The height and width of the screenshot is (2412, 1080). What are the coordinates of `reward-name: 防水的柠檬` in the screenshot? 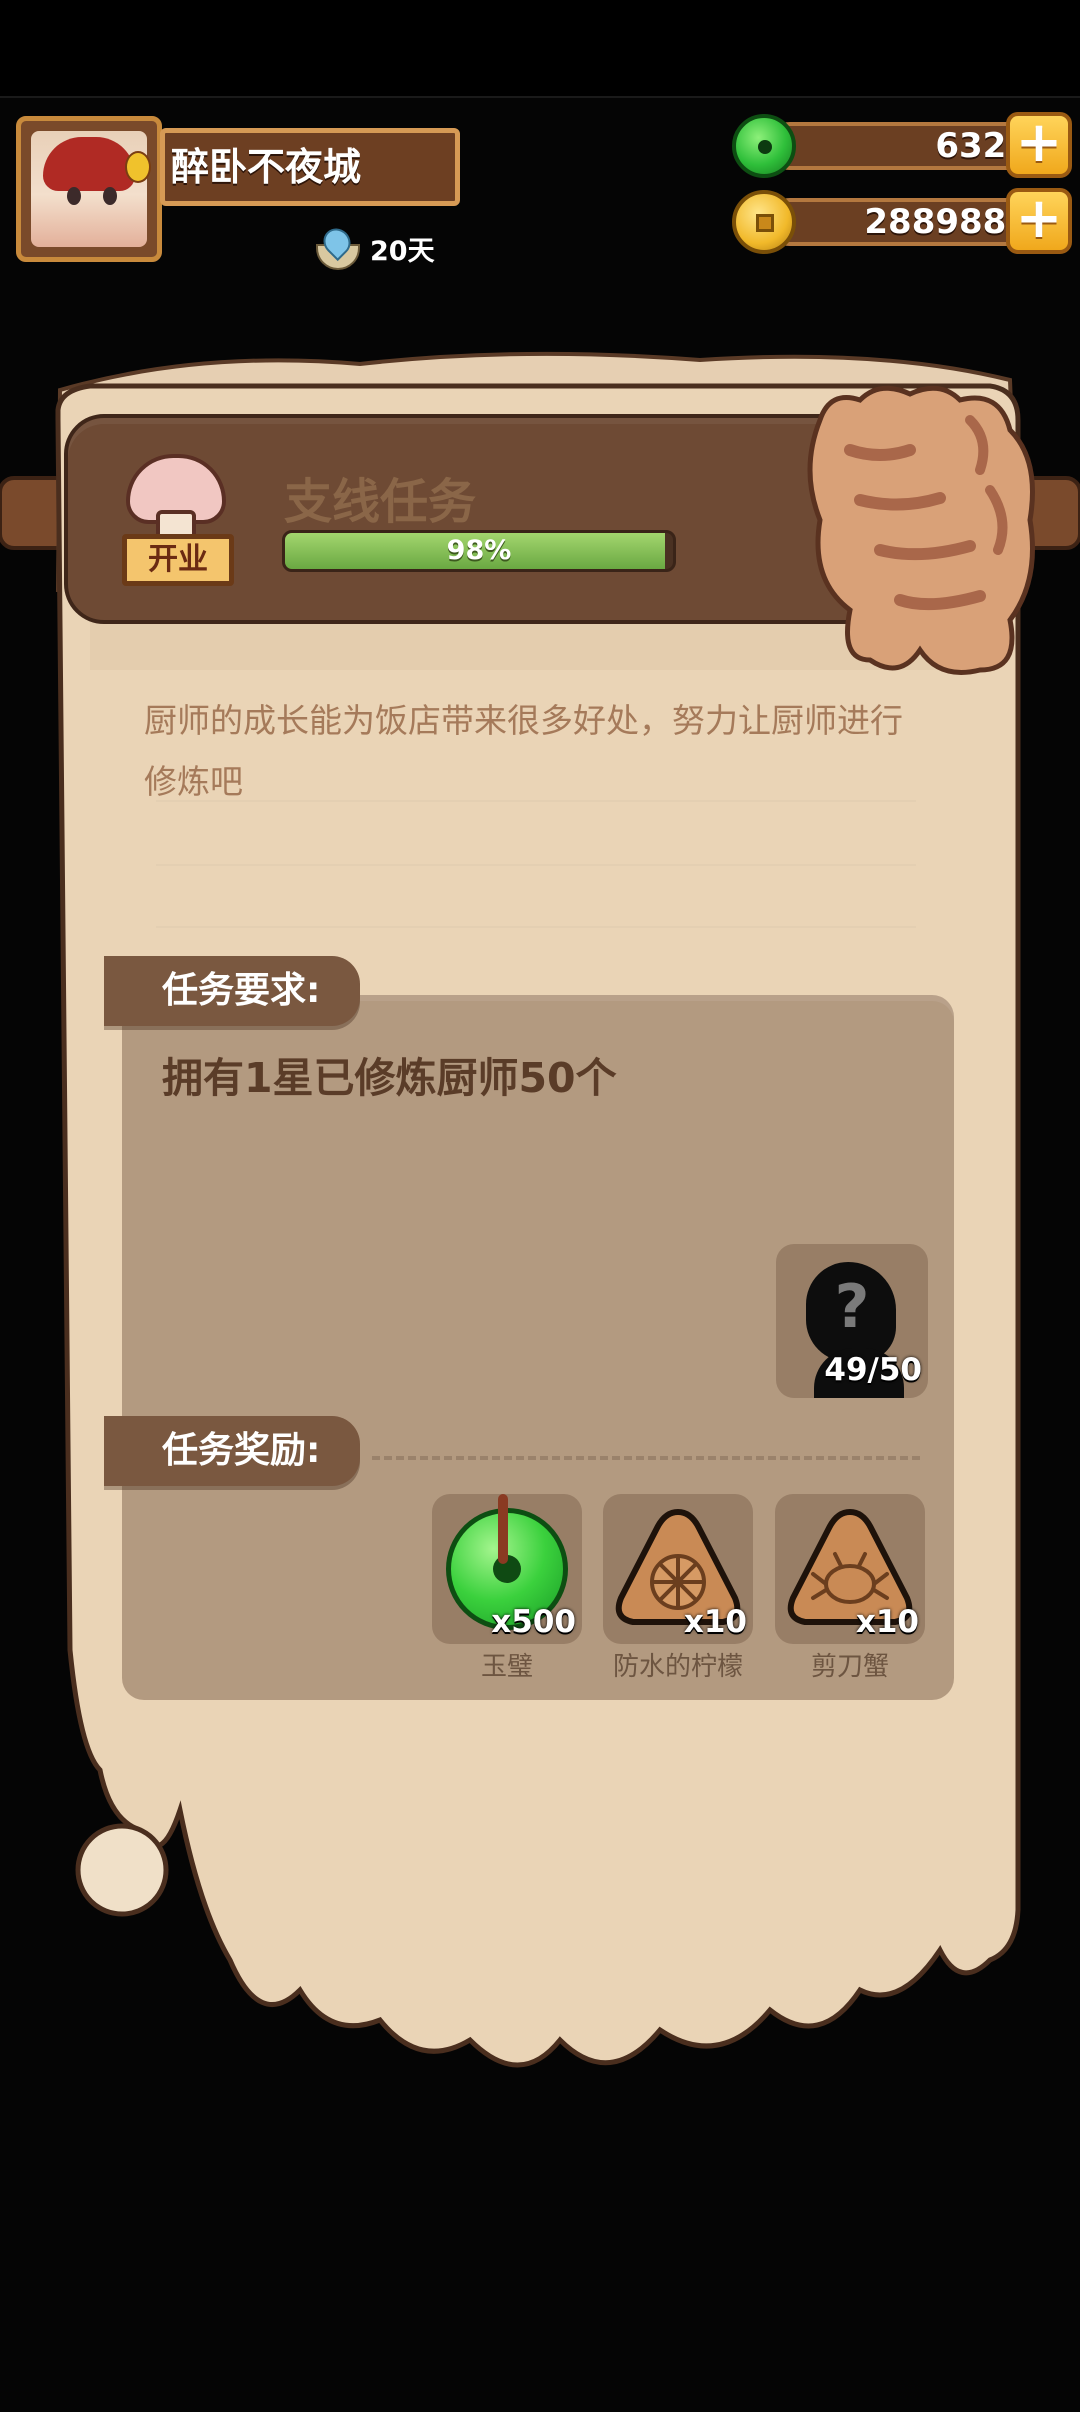 It's located at (677, 1667).